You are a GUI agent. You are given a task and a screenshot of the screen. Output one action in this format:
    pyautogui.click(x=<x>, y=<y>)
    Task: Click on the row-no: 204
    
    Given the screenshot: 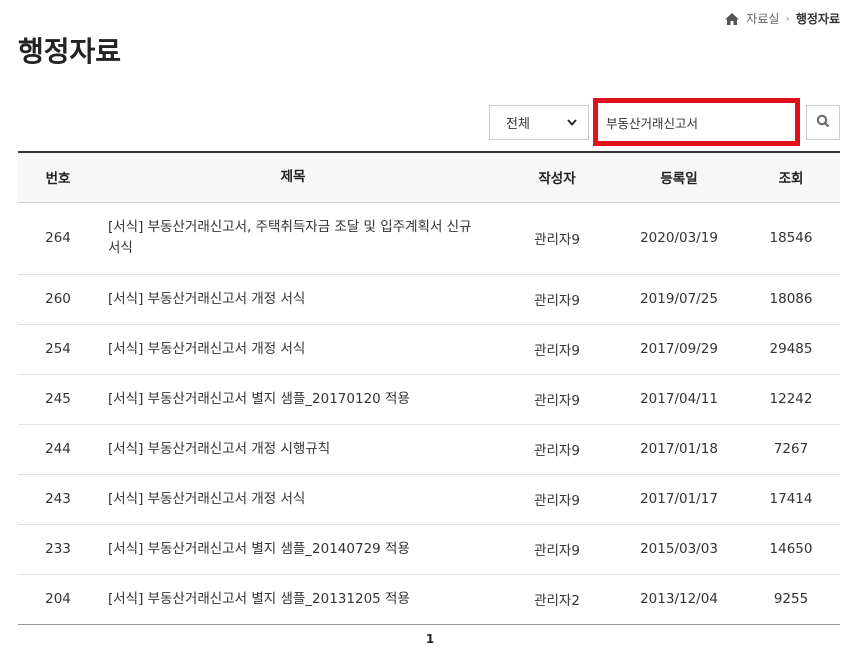 What is the action you would take?
    pyautogui.click(x=58, y=599)
    